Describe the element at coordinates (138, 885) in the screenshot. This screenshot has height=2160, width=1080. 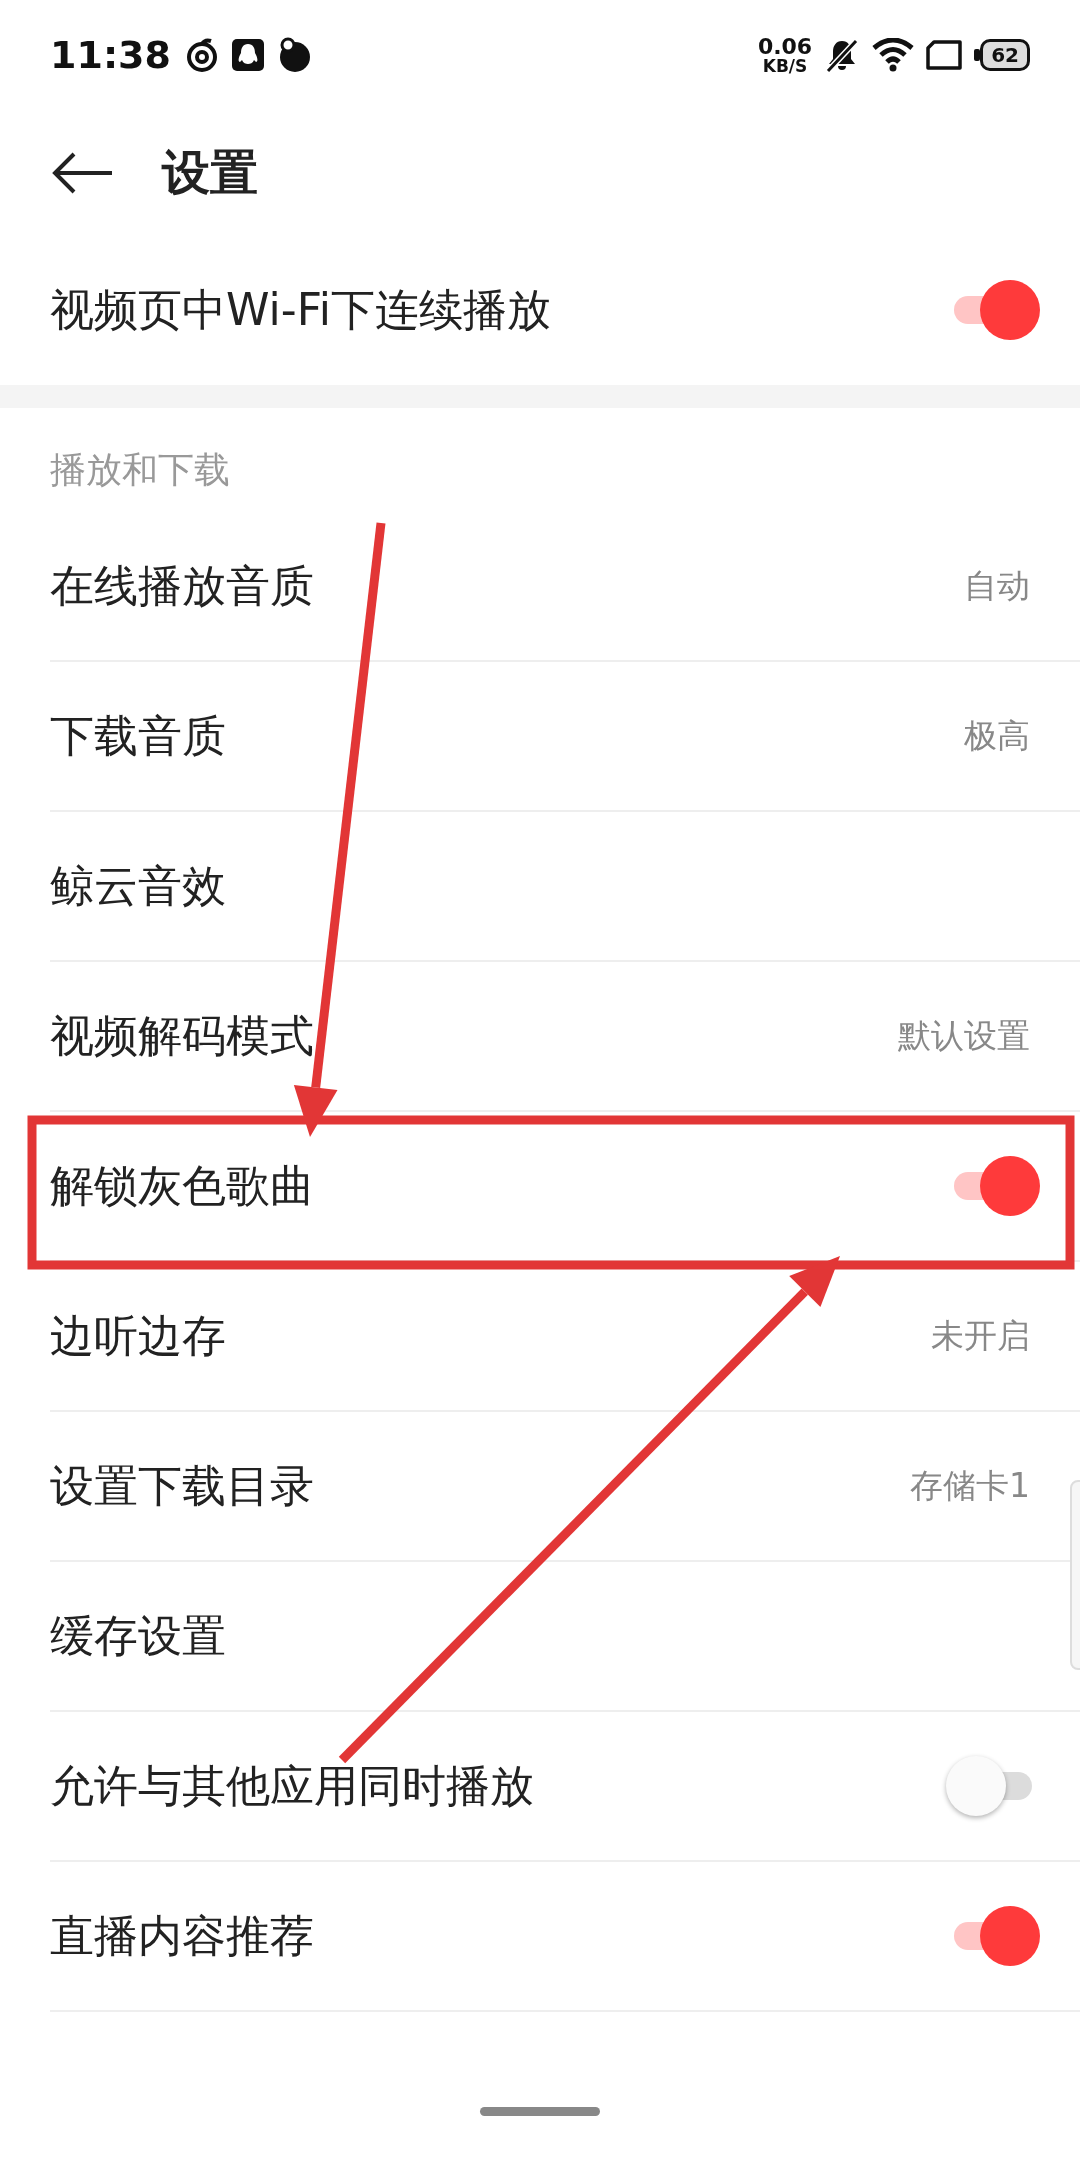
I see `setting-label: 鲸云音效` at that location.